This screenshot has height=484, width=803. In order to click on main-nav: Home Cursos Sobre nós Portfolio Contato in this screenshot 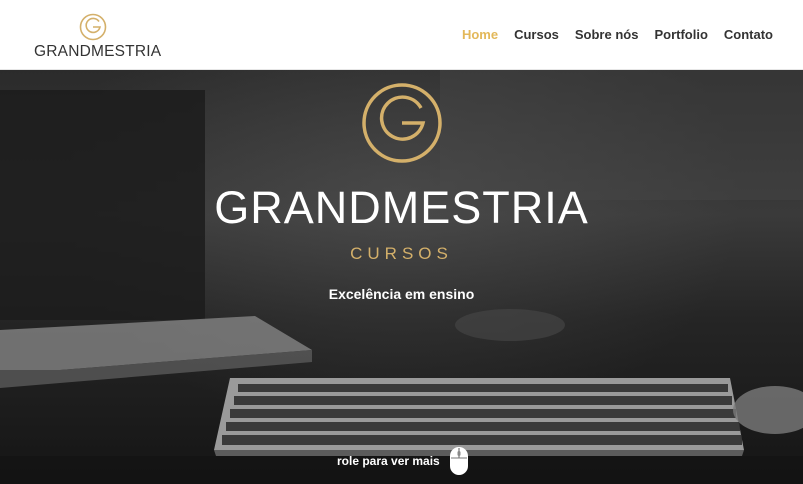, I will do `click(617, 34)`.